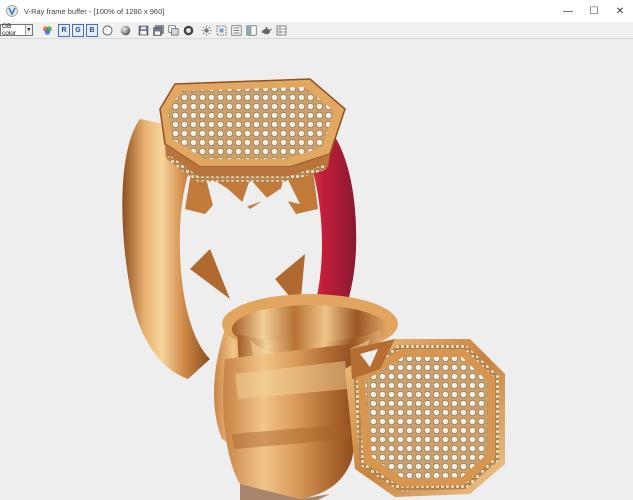  What do you see at coordinates (9, 30) in the screenshot?
I see `channel-select-value: GB color` at bounding box center [9, 30].